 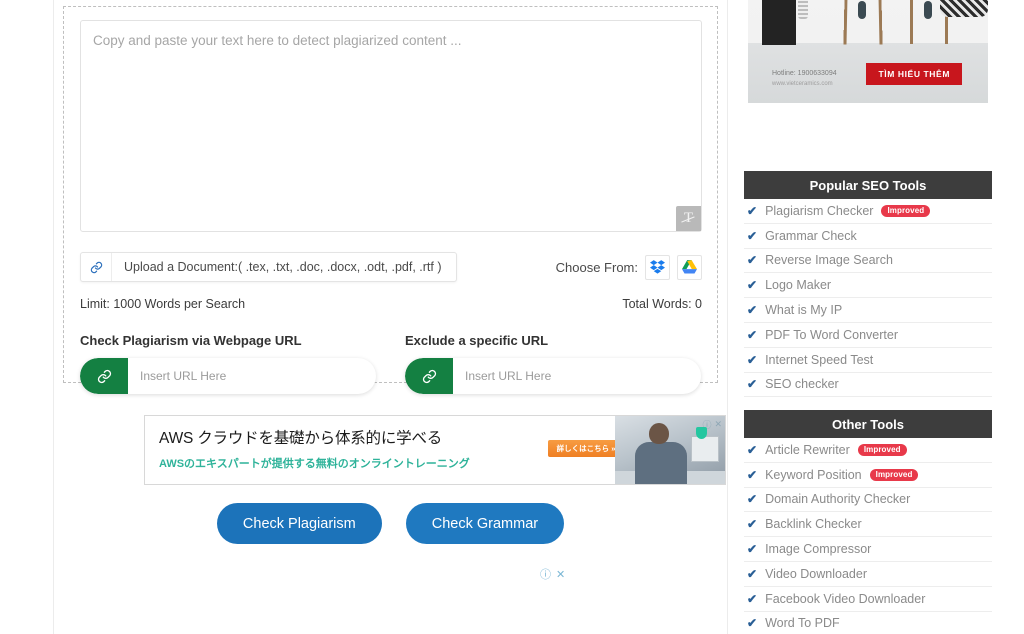 I want to click on check-url-input, so click(x=252, y=376).